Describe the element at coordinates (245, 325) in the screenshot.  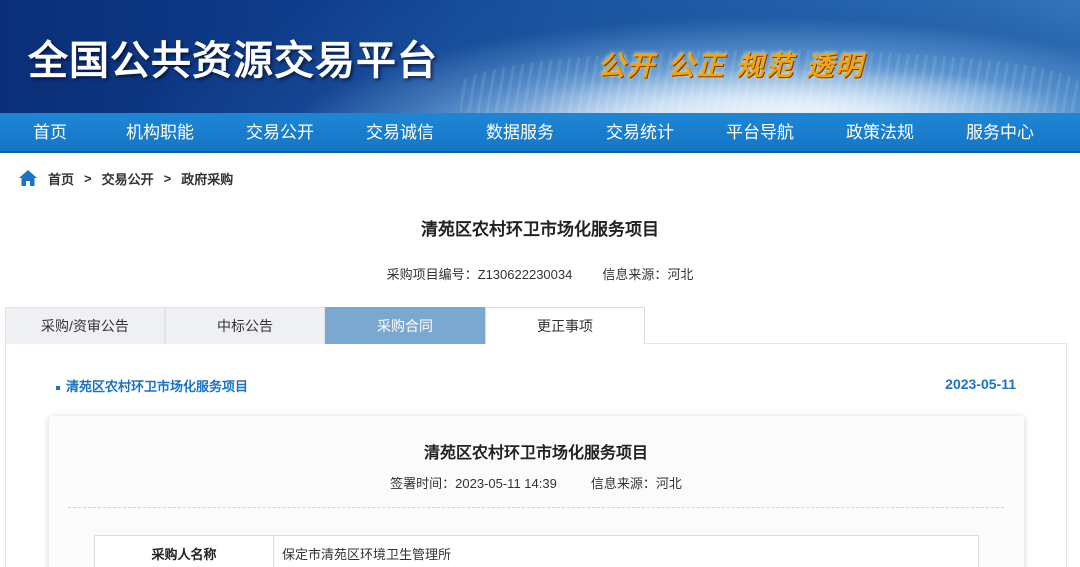
I see `tab-award-notice: 中标公告` at that location.